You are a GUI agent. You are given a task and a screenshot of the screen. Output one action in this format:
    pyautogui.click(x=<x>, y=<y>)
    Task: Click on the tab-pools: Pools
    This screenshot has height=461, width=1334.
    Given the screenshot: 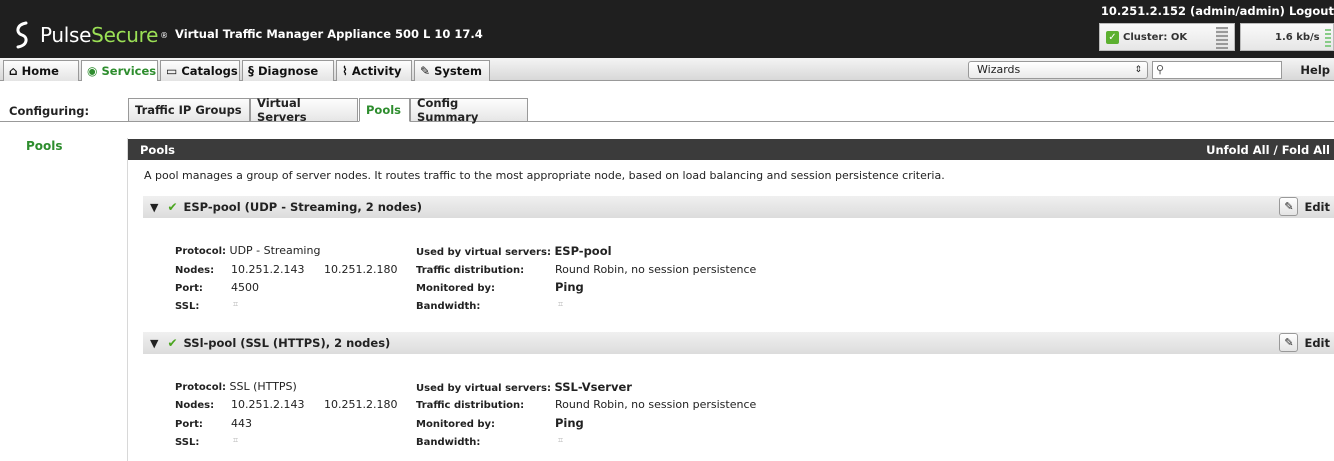 What is the action you would take?
    pyautogui.click(x=384, y=110)
    